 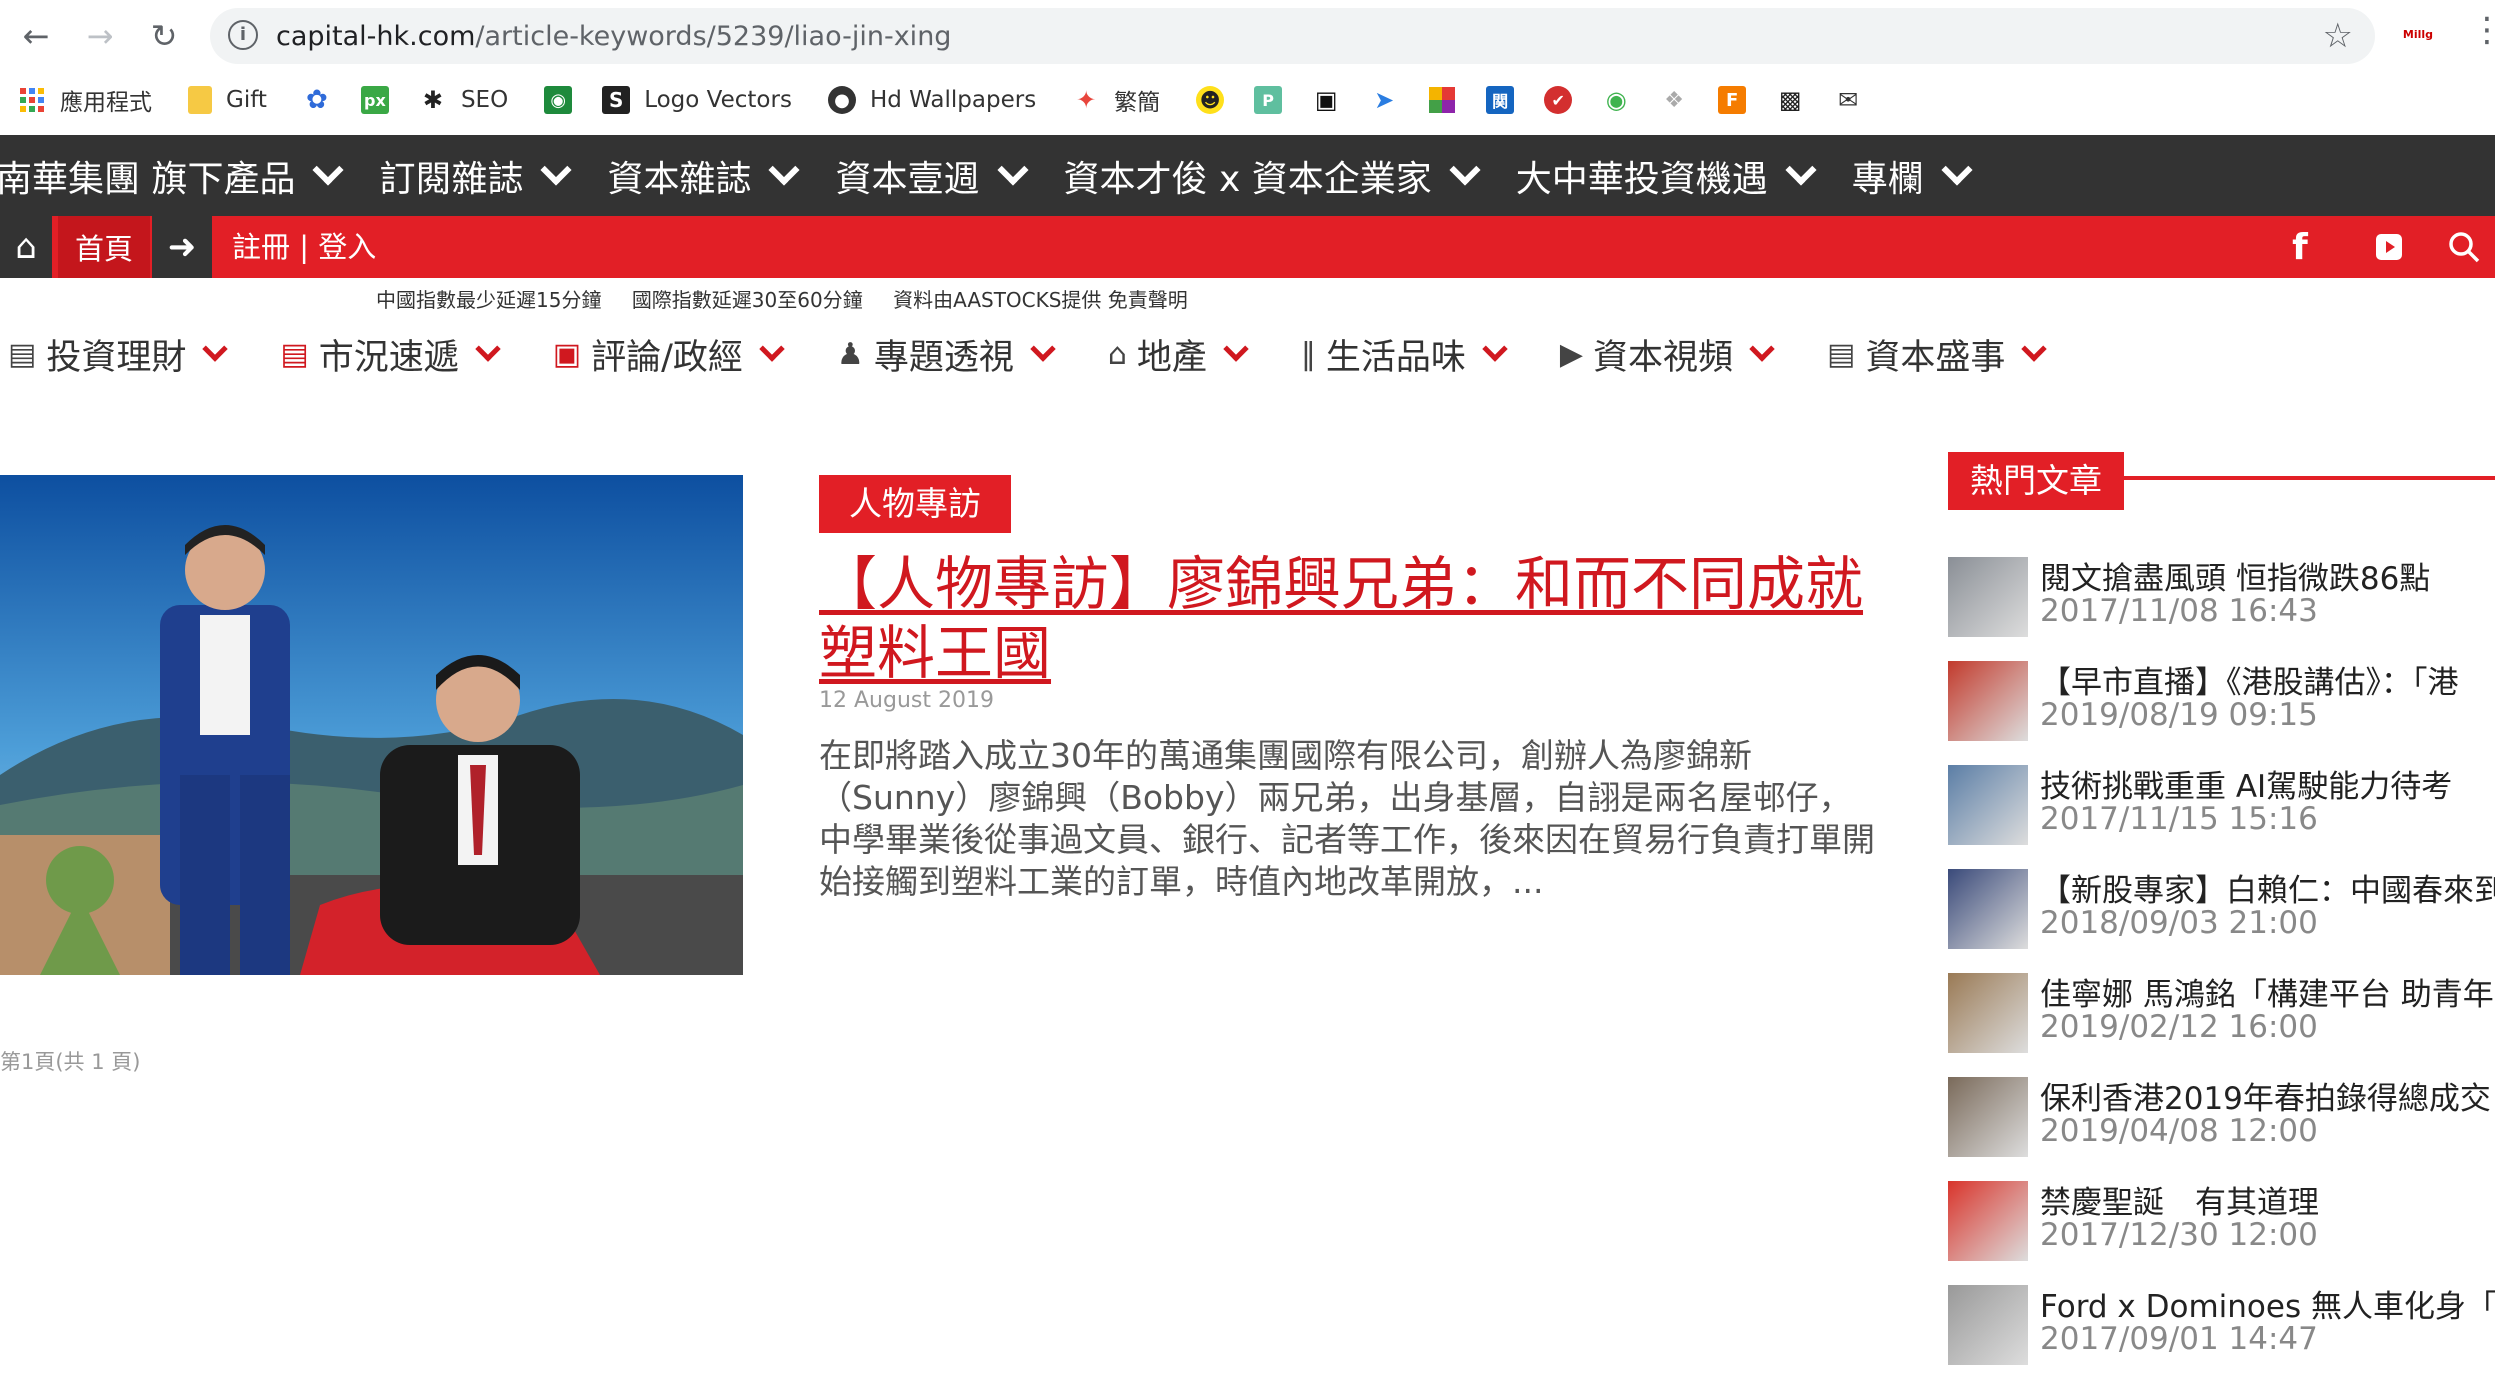 What do you see at coordinates (1616, 100) in the screenshot?
I see `bookmark-wechat: ◉` at bounding box center [1616, 100].